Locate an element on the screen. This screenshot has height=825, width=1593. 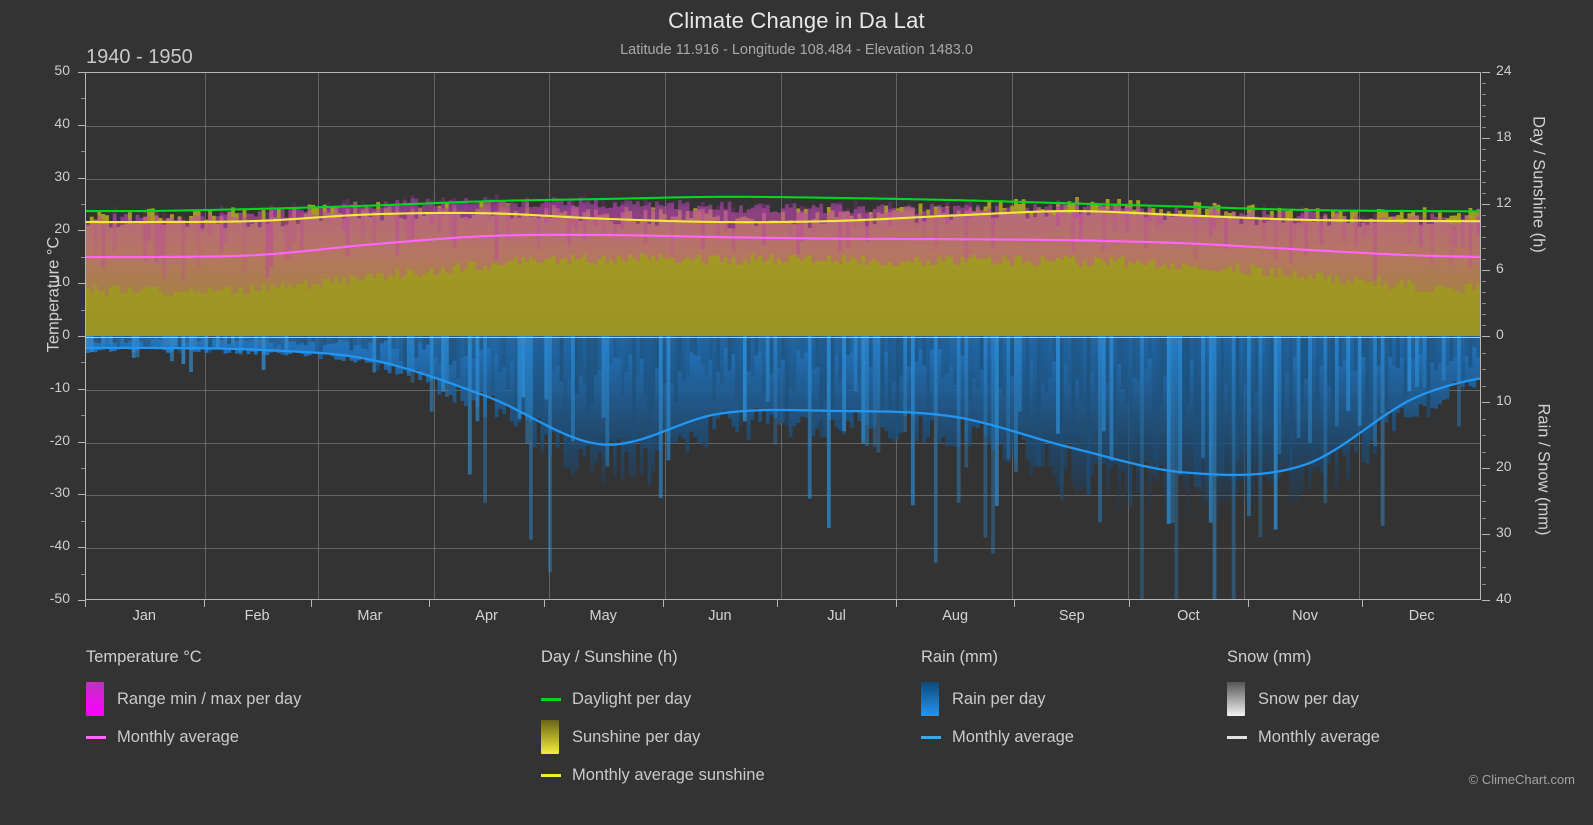
page-title: Climate Change in Da Lat is located at coordinates (796, 20).